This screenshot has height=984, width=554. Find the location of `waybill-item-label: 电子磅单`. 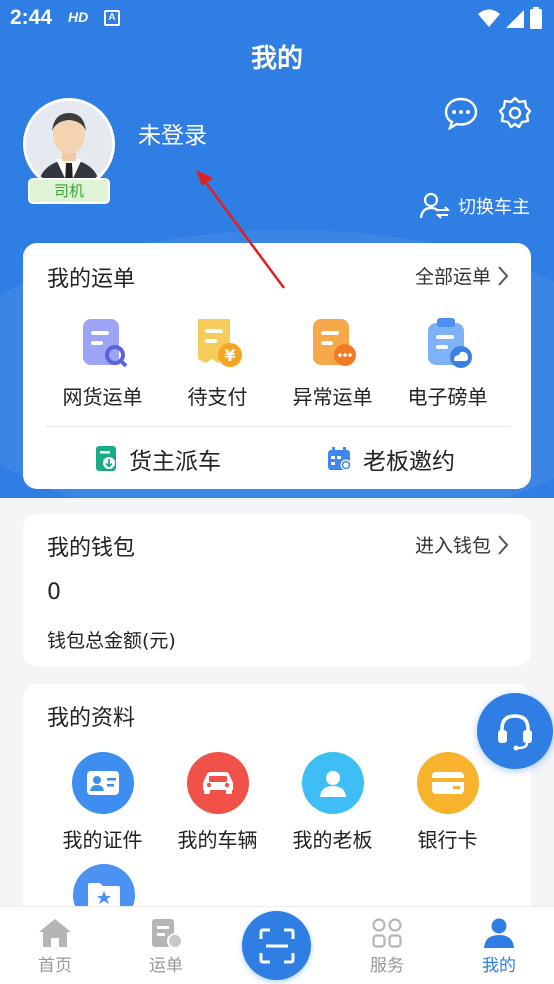

waybill-item-label: 电子磅单 is located at coordinates (447, 397).